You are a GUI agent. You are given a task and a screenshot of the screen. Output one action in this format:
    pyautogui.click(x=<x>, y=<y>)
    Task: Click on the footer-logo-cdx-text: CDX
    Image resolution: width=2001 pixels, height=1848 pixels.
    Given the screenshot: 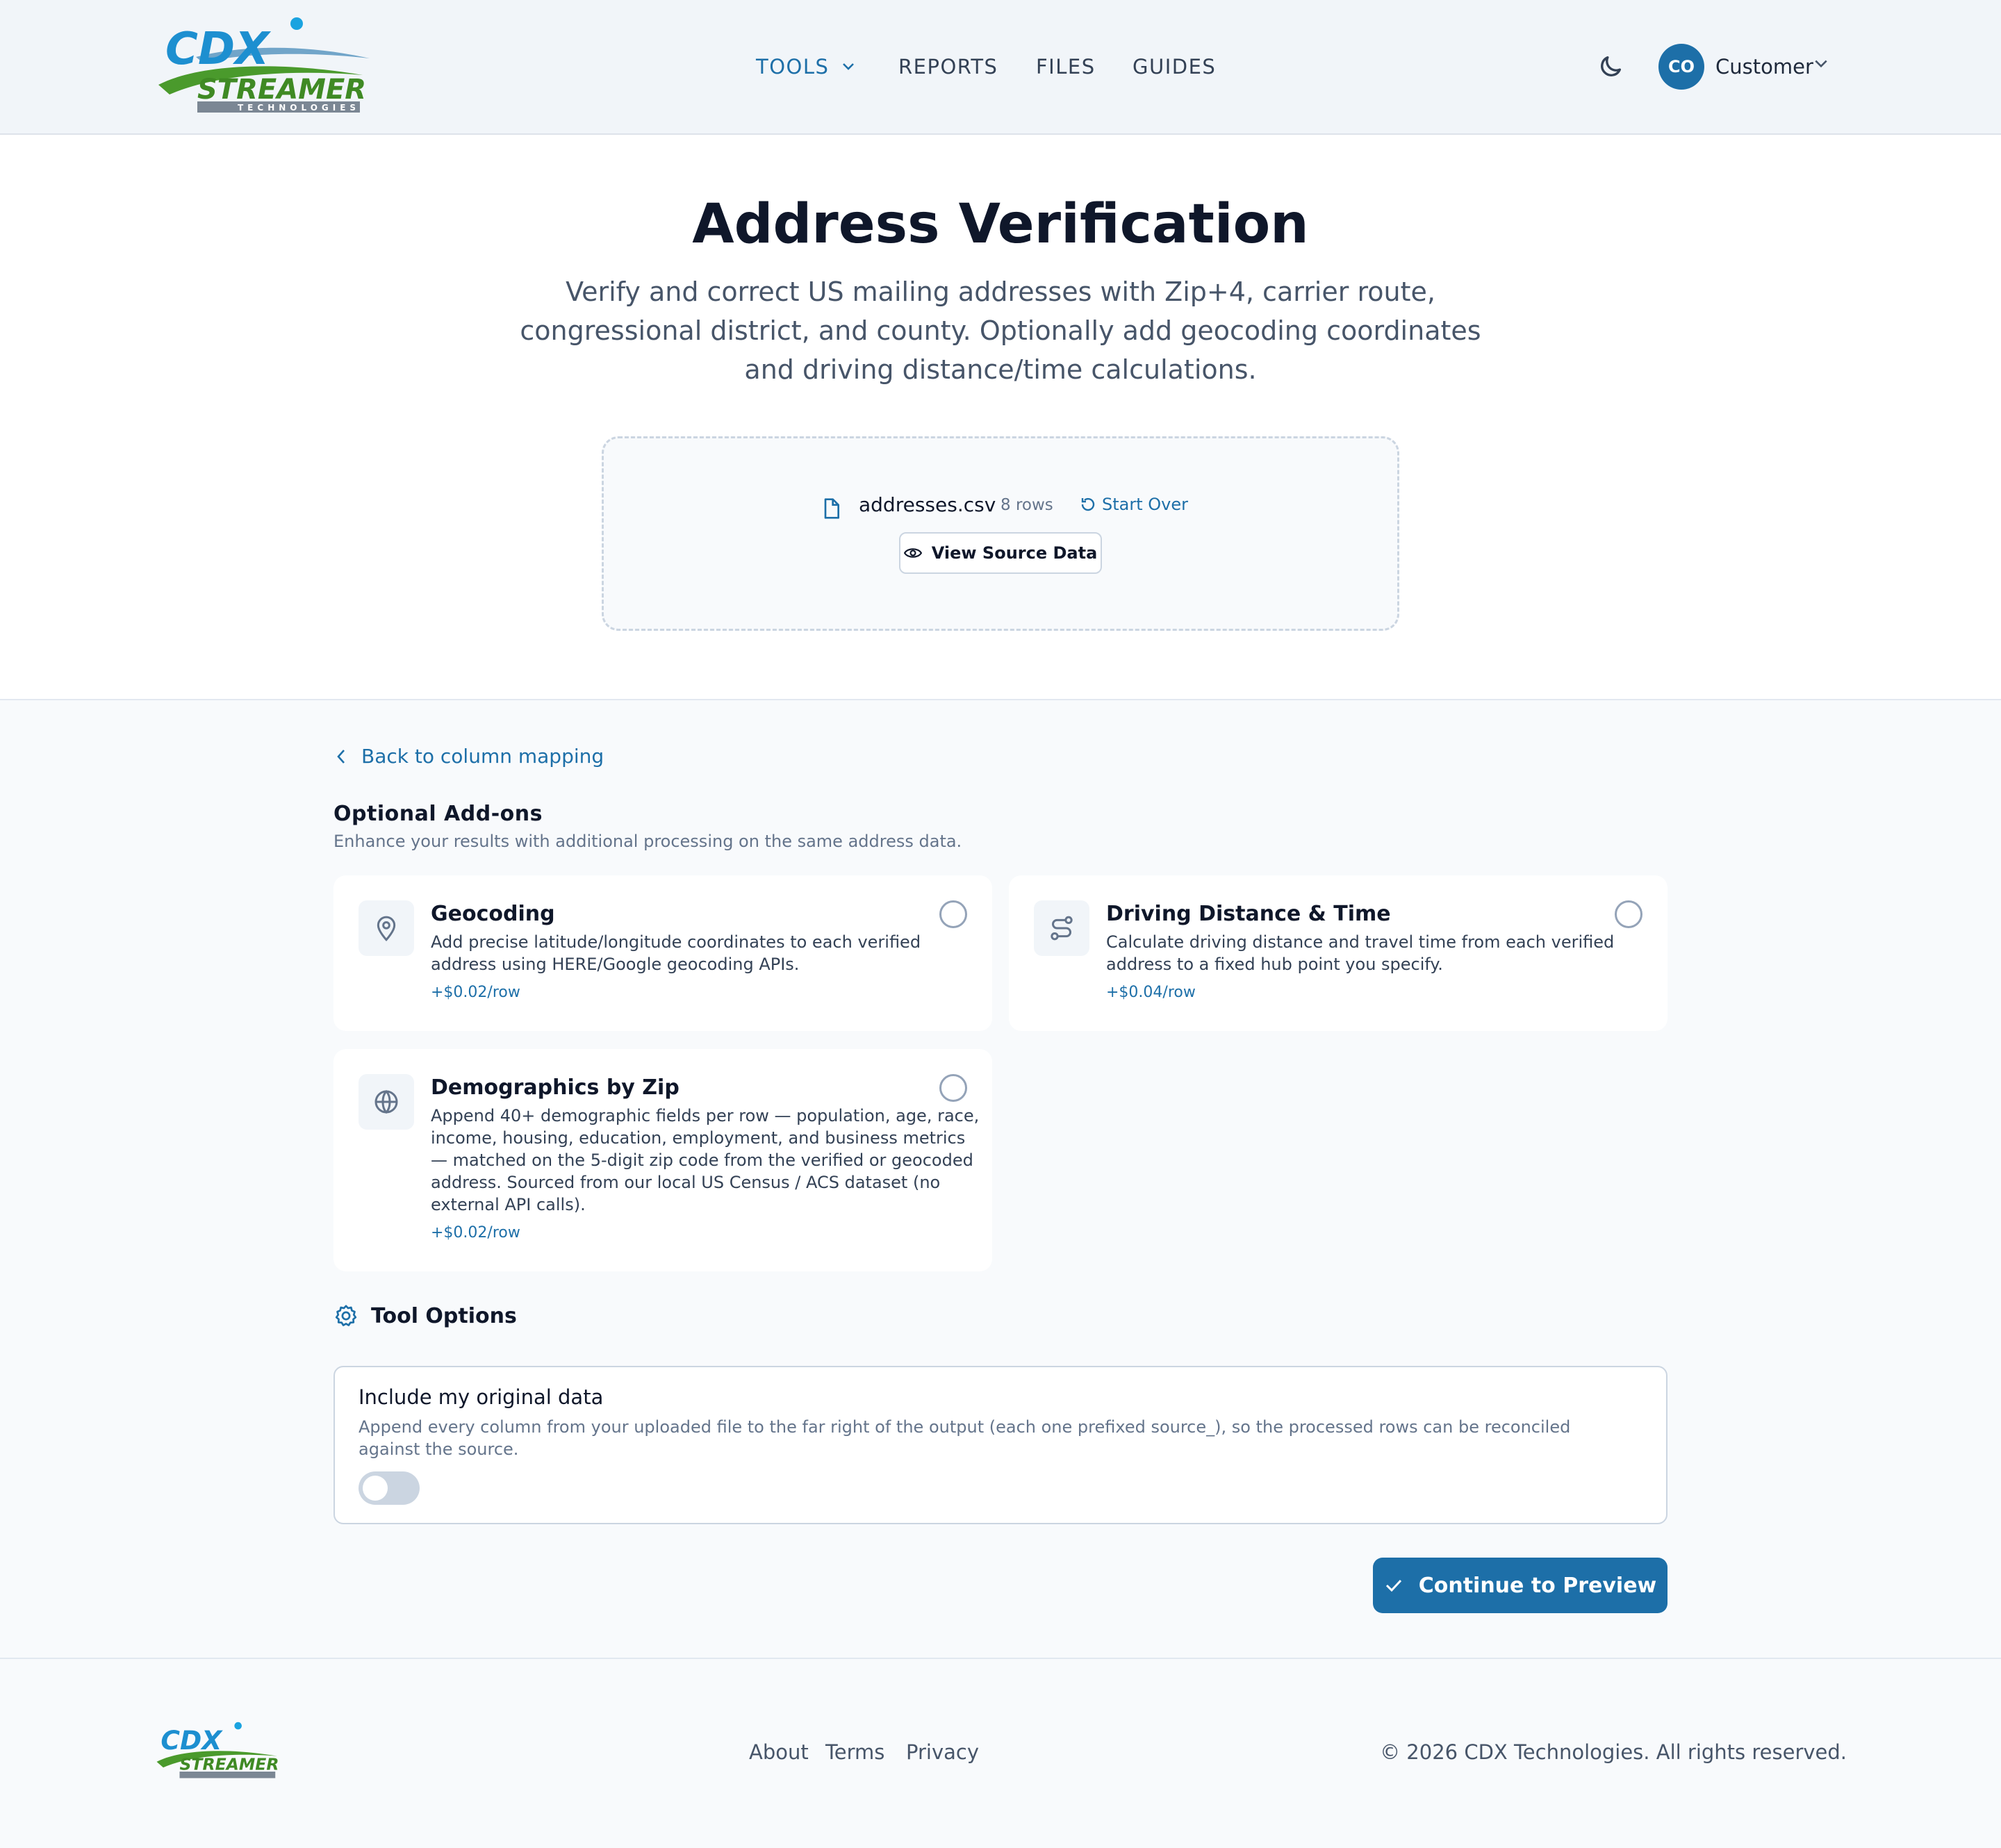 What is the action you would take?
    pyautogui.click(x=192, y=1741)
    